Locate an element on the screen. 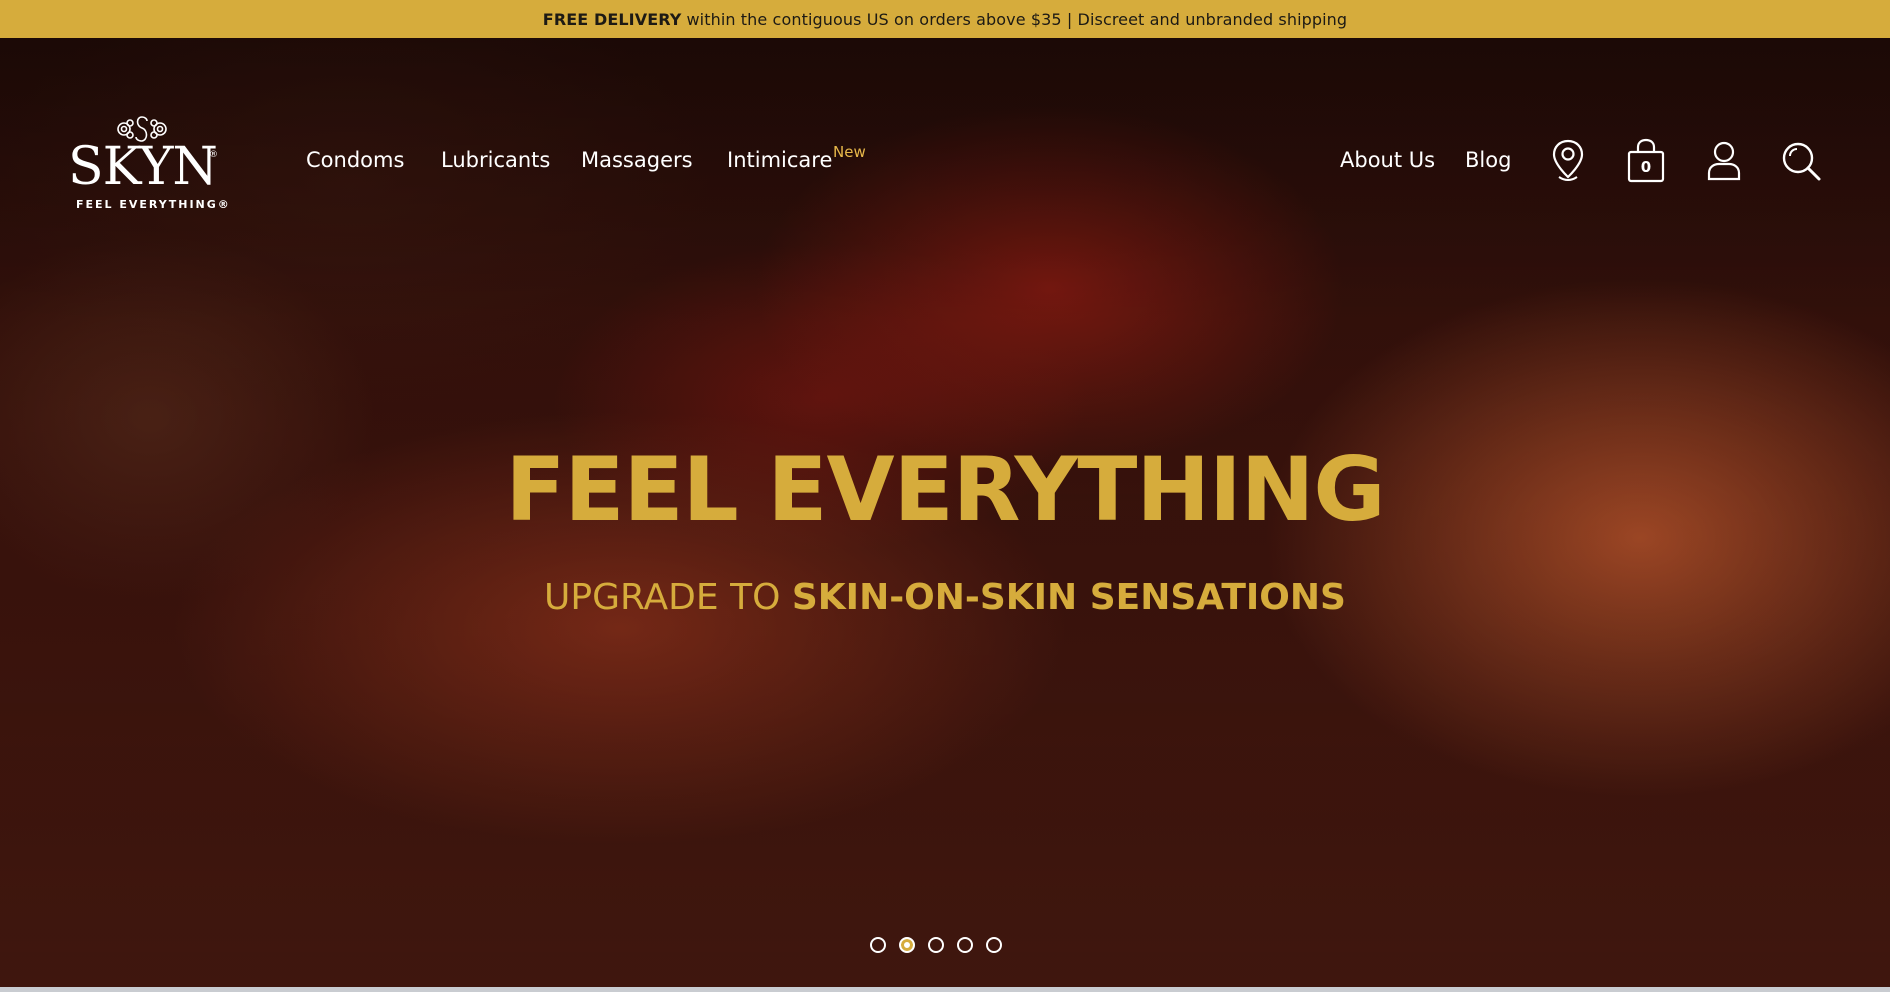  map-pin-icon is located at coordinates (1568, 160).